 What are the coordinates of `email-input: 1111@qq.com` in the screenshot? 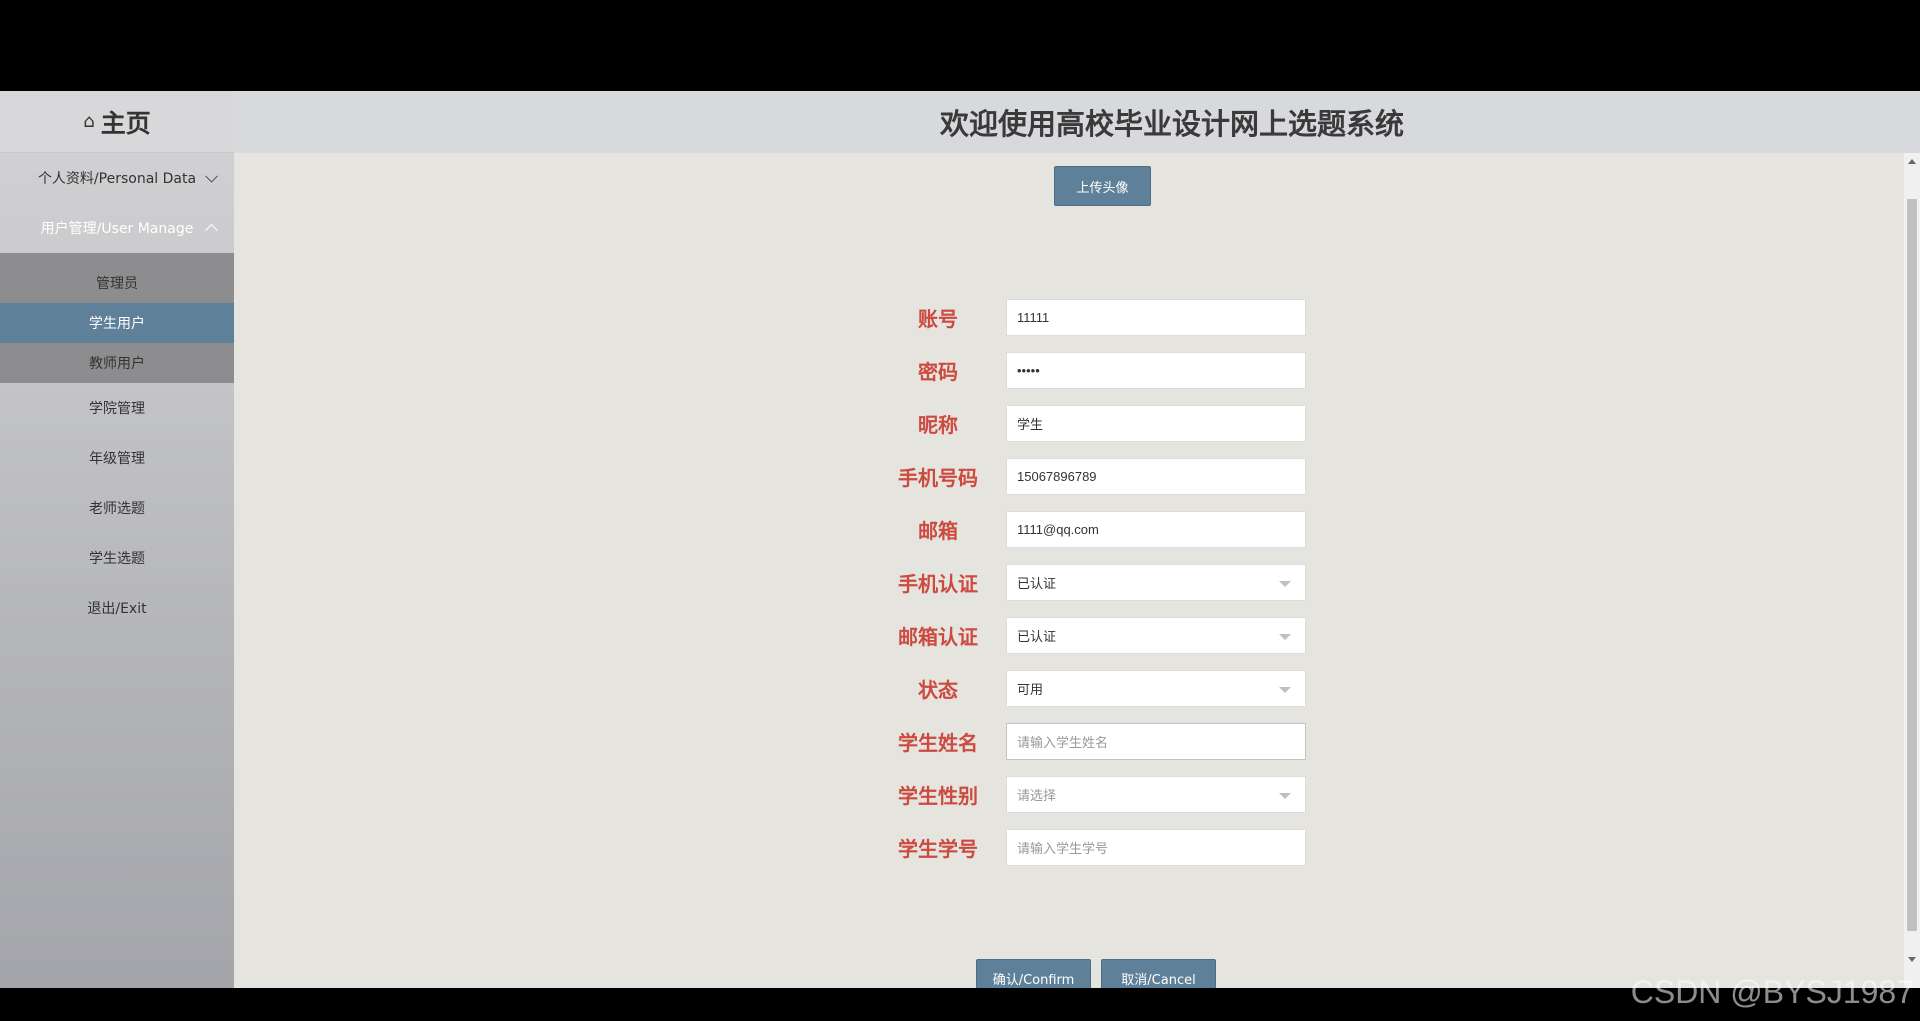 It's located at (1156, 529).